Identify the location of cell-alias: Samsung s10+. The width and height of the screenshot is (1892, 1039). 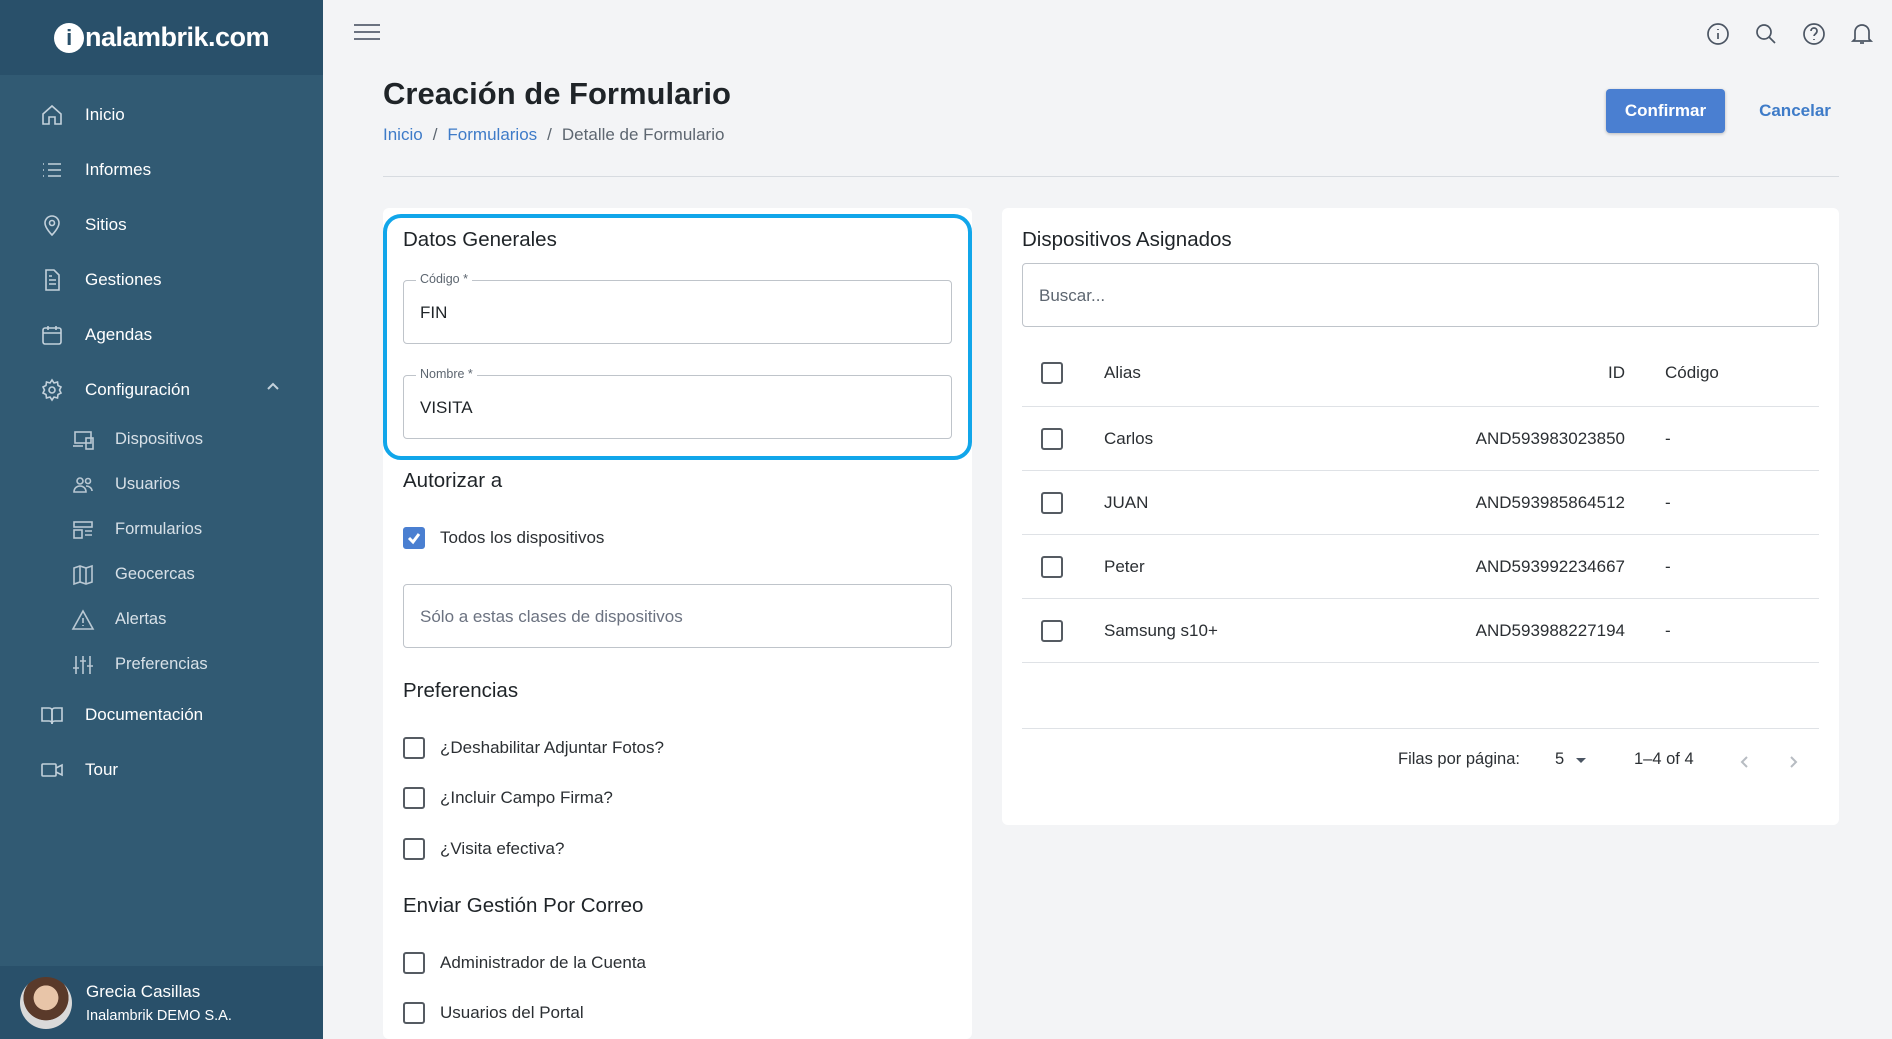
(1161, 630).